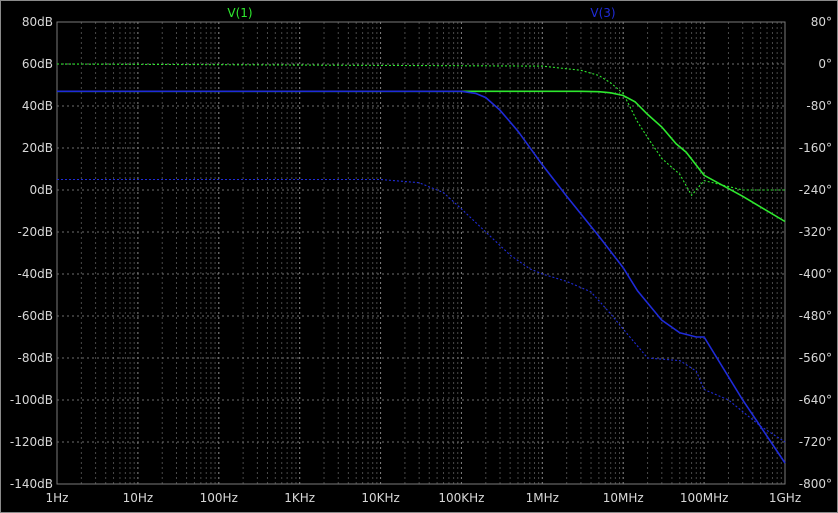 The image size is (838, 513). Describe the element at coordinates (704, 498) in the screenshot. I see `x-tick-label: 100MHz` at that location.